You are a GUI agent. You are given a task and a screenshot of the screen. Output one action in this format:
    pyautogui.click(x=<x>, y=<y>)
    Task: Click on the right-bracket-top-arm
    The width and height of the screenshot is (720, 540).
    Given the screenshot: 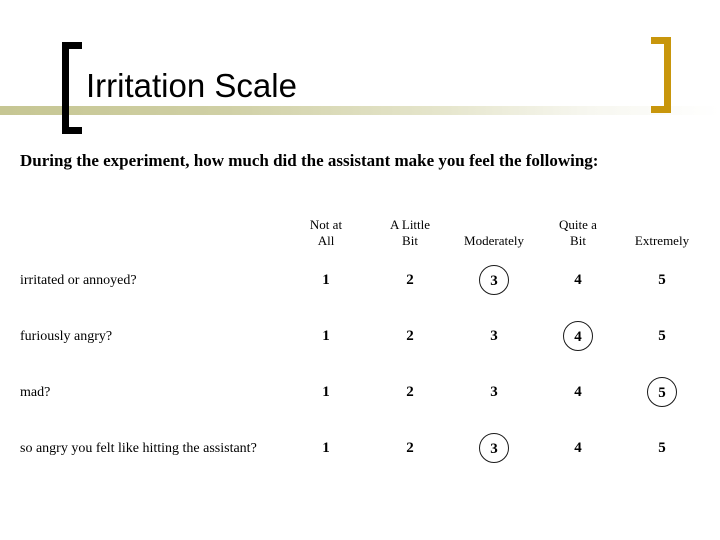 What is the action you would take?
    pyautogui.click(x=661, y=40)
    